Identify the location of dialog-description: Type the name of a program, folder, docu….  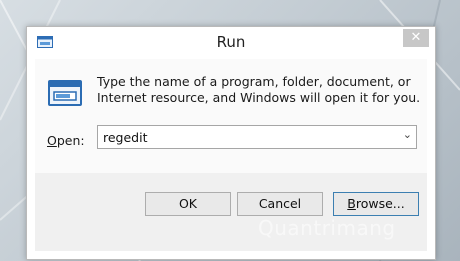
(259, 89).